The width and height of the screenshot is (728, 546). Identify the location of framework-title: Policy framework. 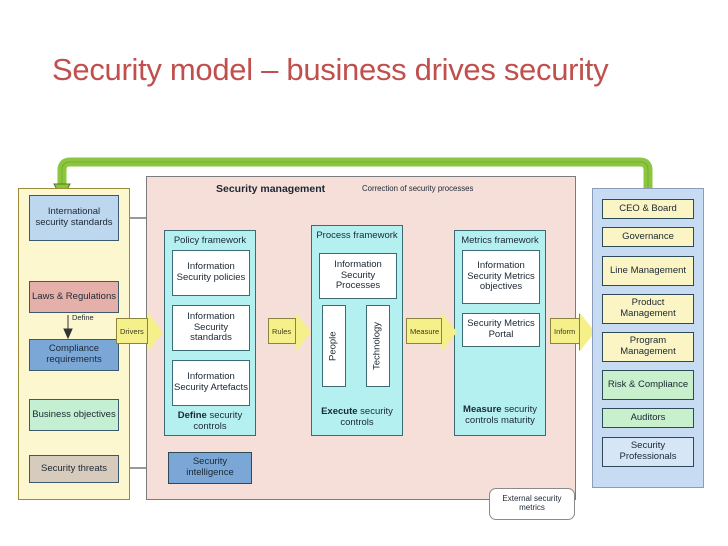
(210, 240).